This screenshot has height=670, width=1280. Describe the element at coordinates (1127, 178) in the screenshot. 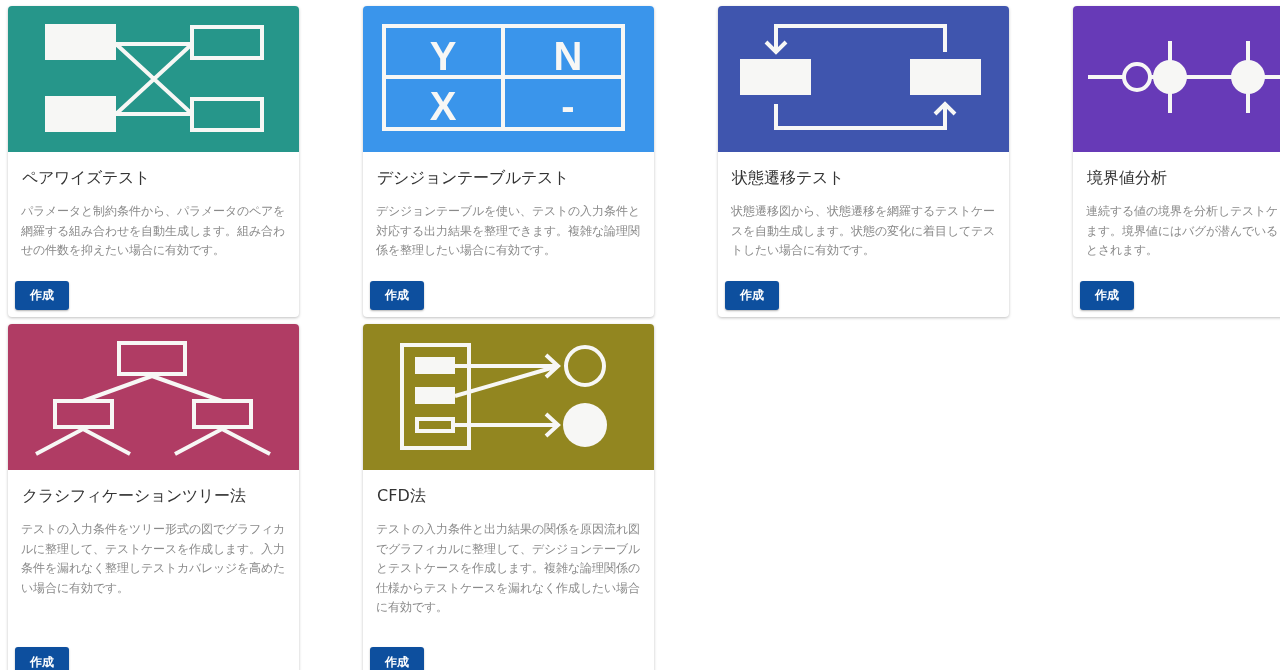

I see `card-title: 境界値分析` at that location.